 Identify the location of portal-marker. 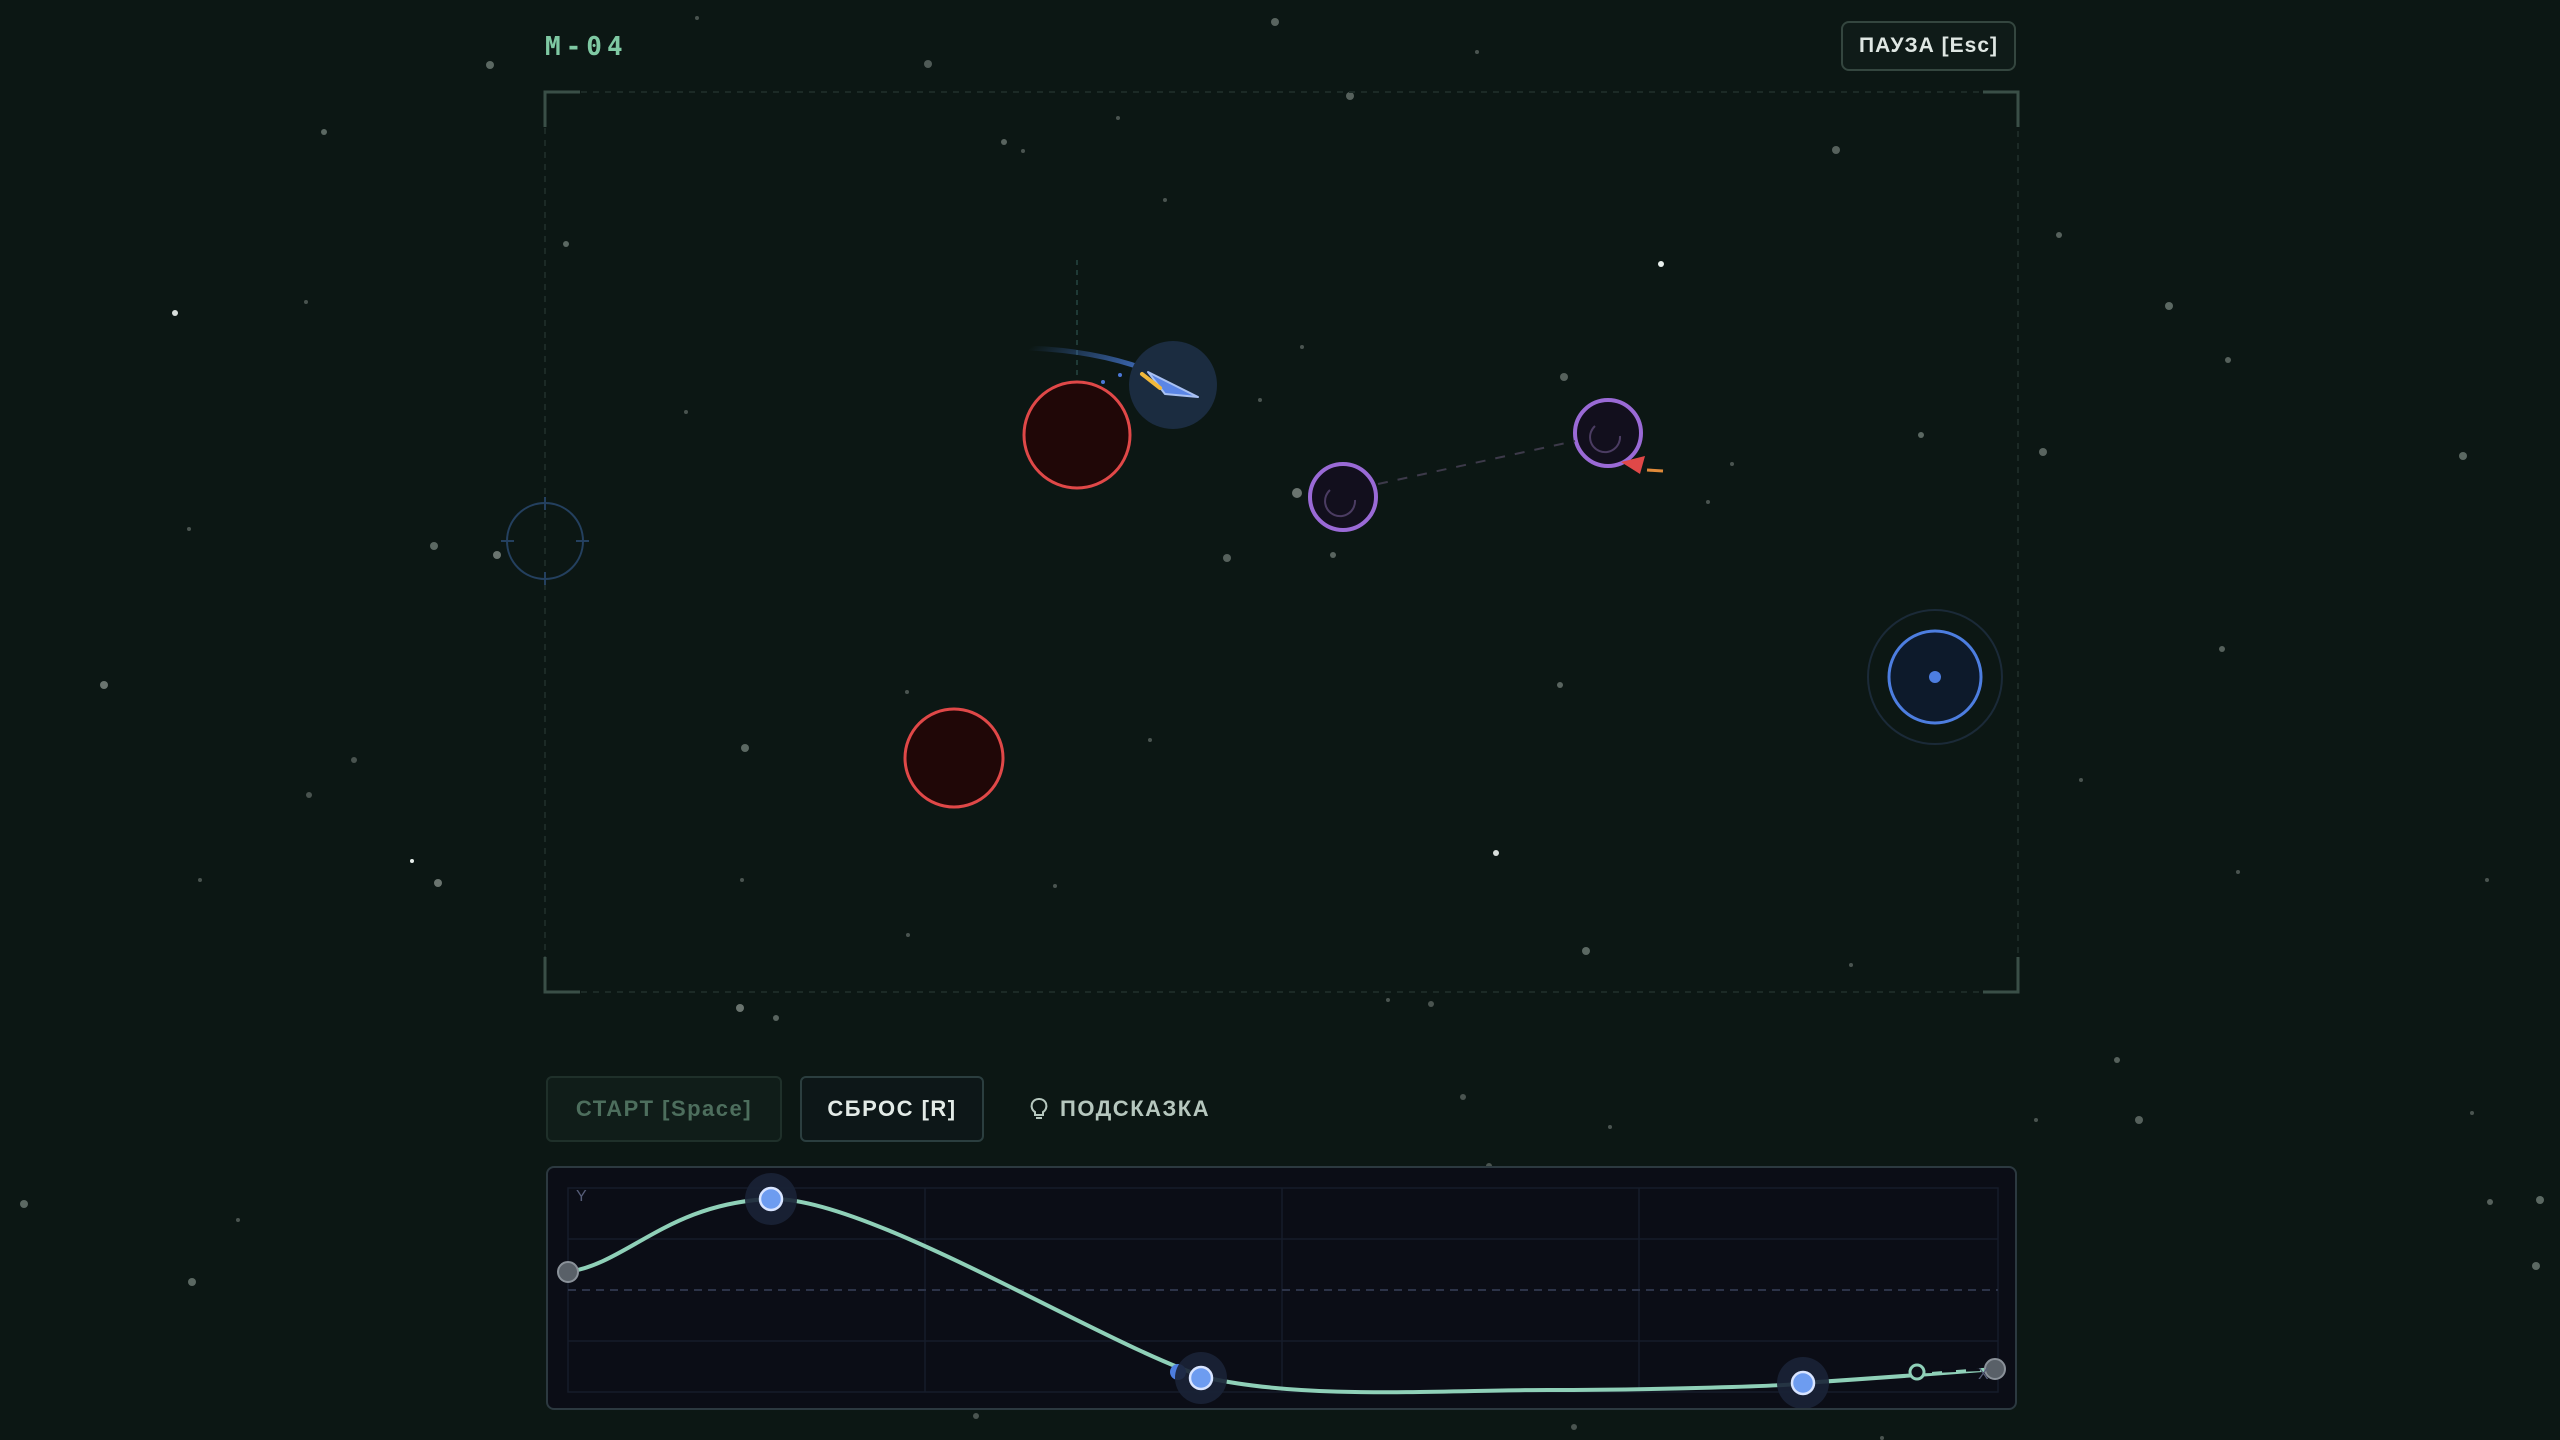
(1297, 493).